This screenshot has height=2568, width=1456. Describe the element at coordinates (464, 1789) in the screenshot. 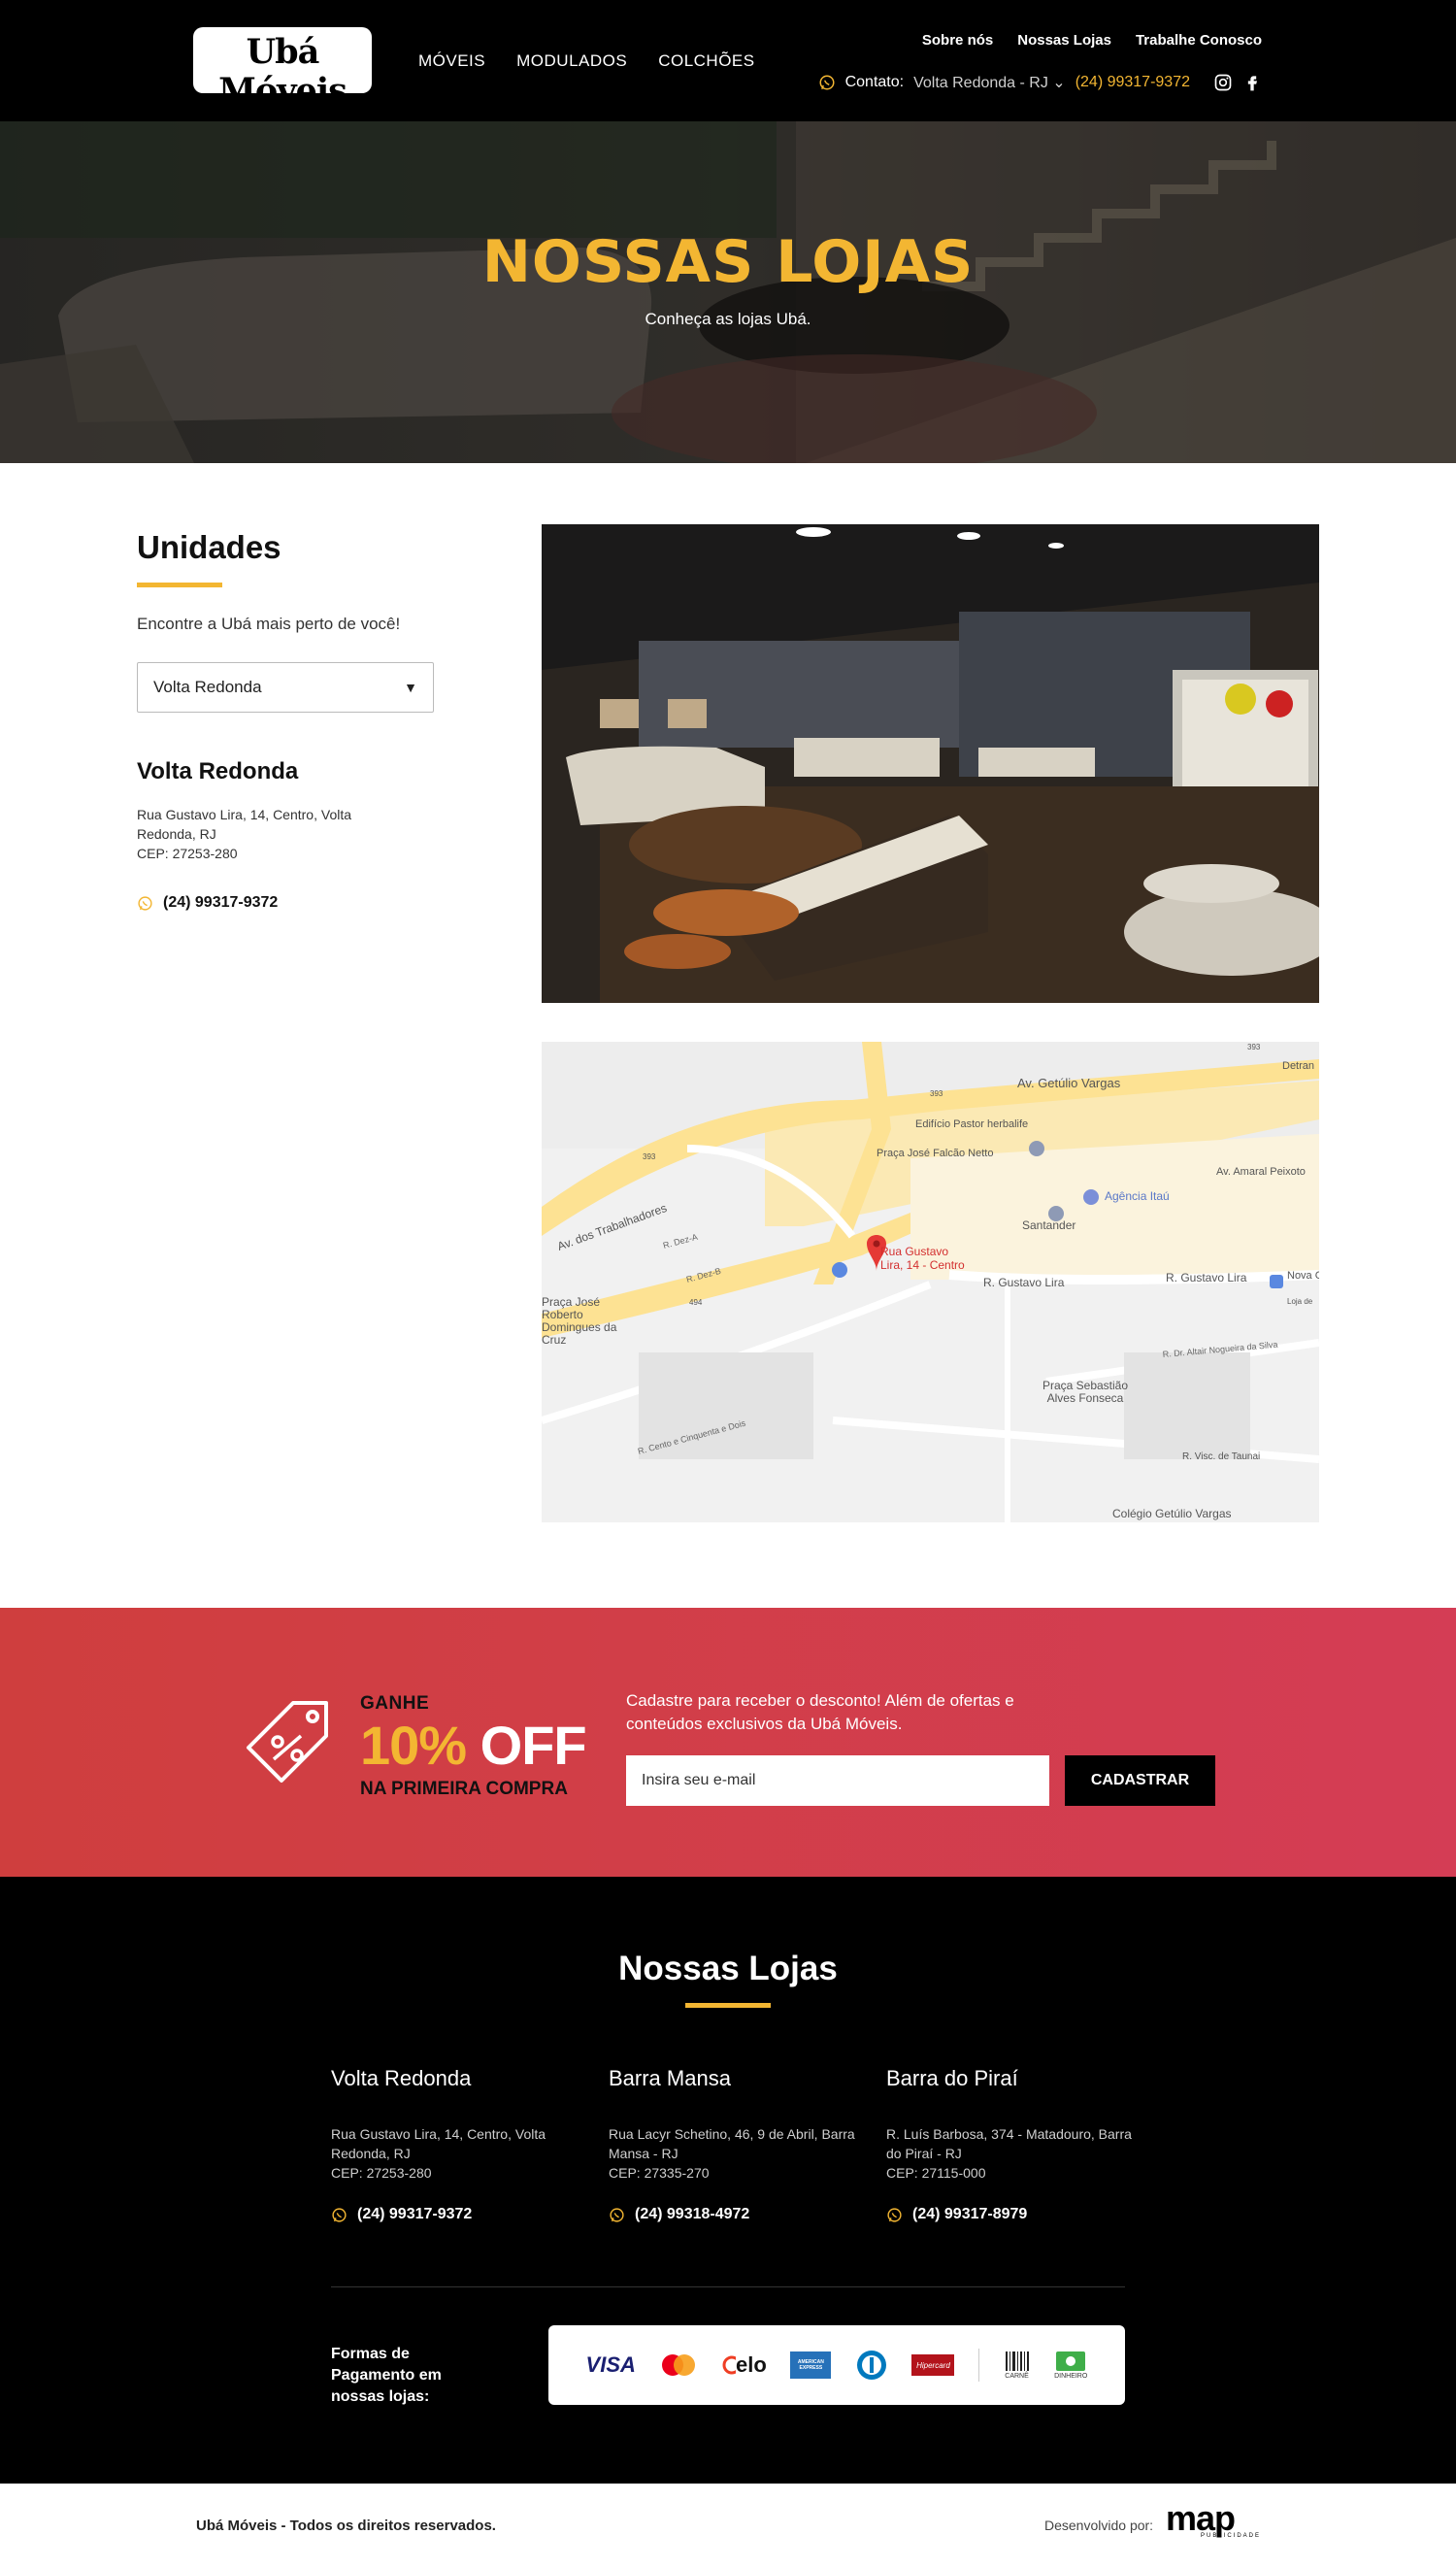

I see `promo-first-purchase: NA PRIMEIRA COMPRA` at that location.